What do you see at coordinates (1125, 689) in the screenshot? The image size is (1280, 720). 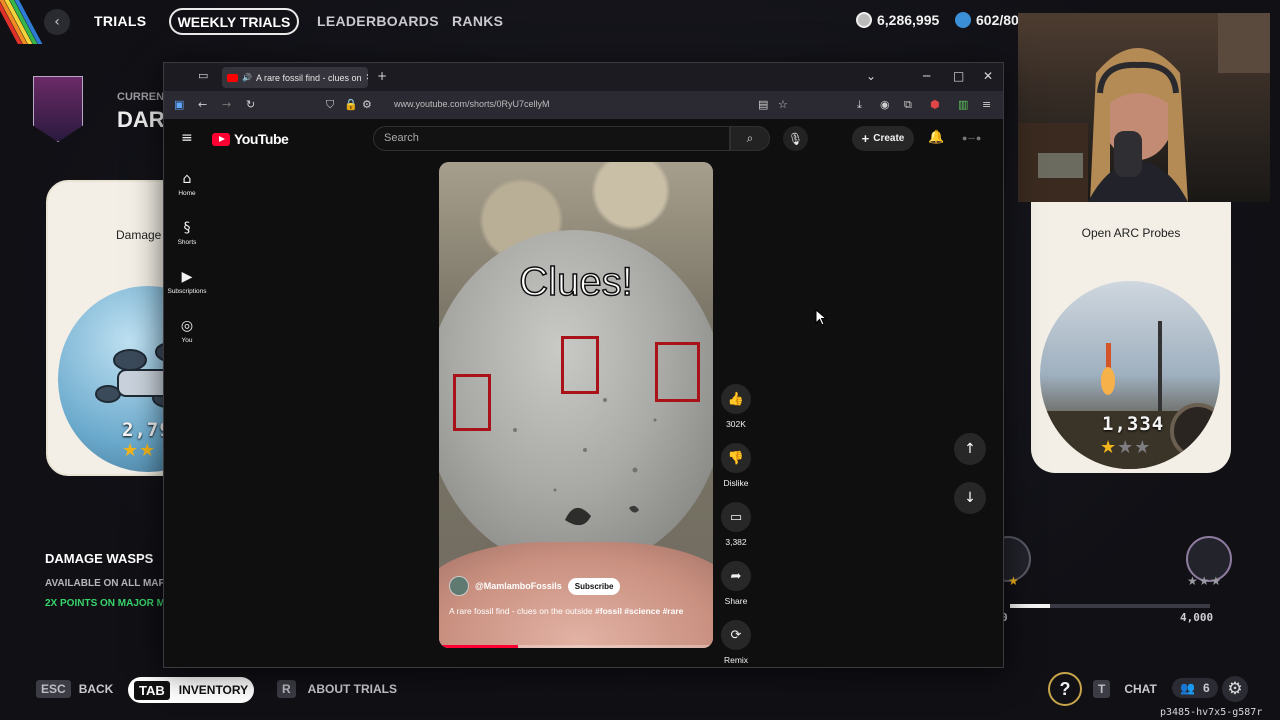 I see `chat-action: T CHAT` at bounding box center [1125, 689].